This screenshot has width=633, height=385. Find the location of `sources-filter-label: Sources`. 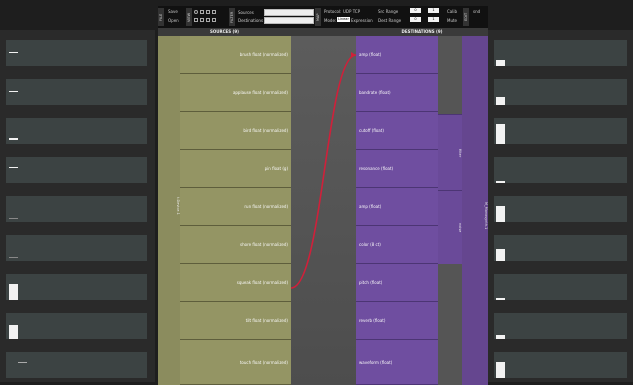

sources-filter-label: Sources is located at coordinates (246, 12).